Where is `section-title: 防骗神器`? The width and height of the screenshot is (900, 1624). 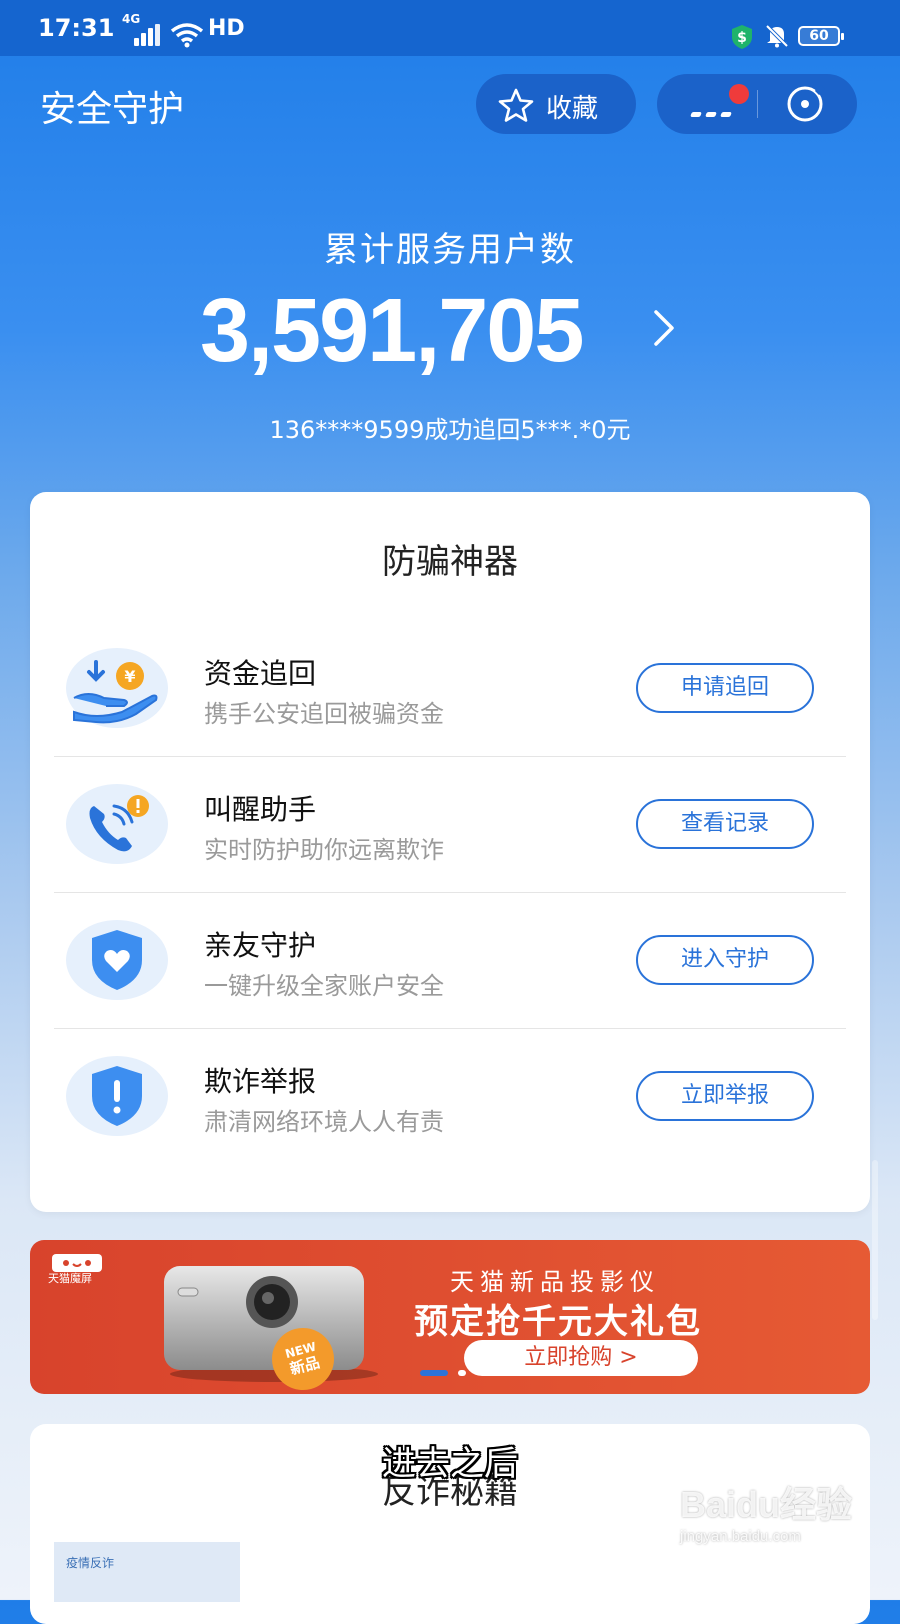
section-title: 防骗神器 is located at coordinates (450, 562).